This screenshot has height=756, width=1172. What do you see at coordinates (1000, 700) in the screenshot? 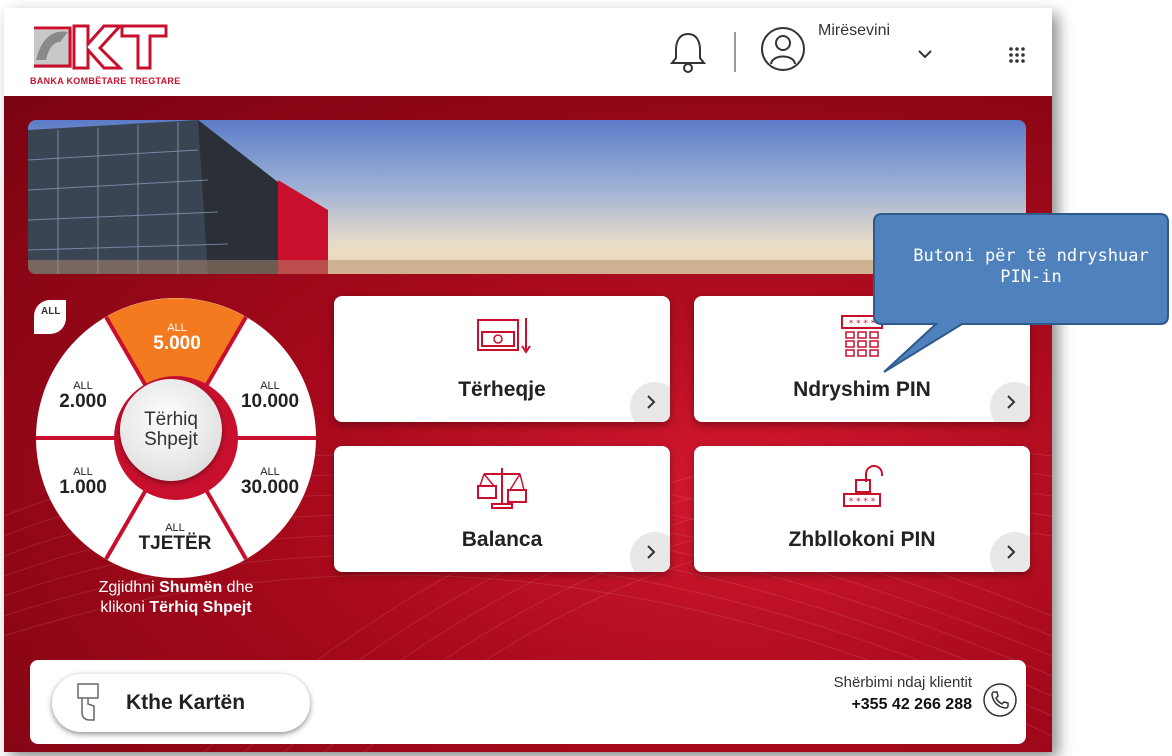
I see `phone-icon` at bounding box center [1000, 700].